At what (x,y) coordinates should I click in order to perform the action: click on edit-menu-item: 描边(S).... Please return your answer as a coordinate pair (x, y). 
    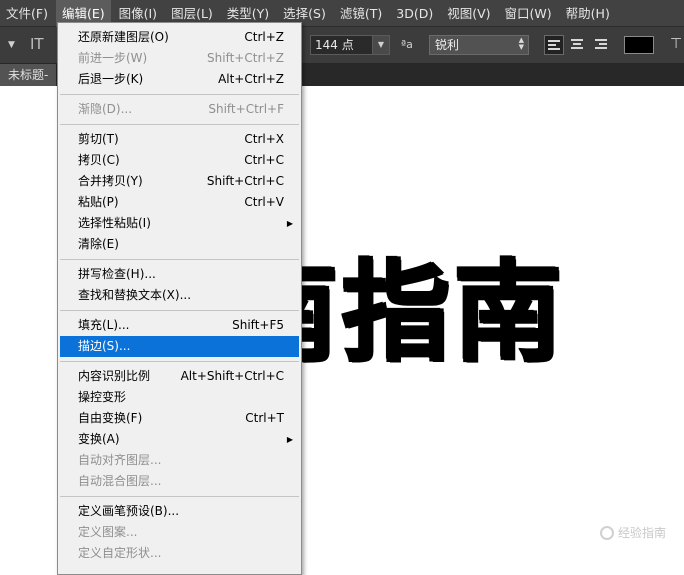
    Looking at the image, I should click on (179, 346).